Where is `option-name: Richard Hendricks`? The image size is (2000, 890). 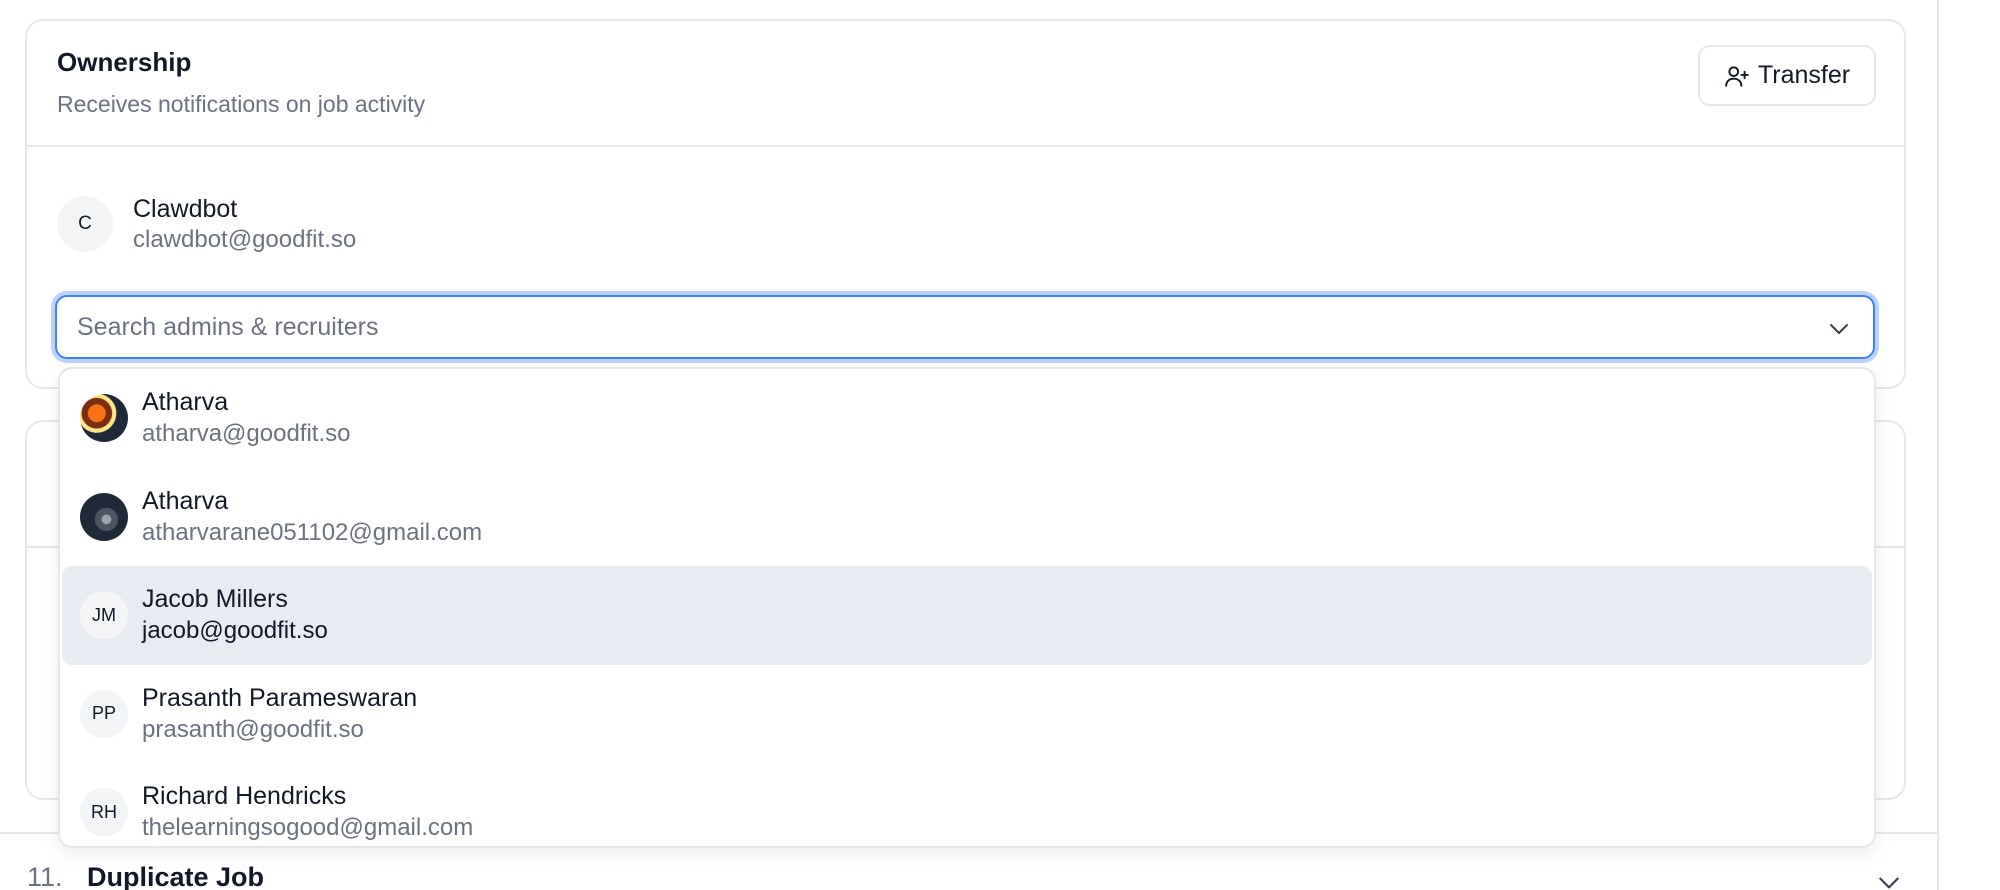
option-name: Richard Hendricks is located at coordinates (244, 796).